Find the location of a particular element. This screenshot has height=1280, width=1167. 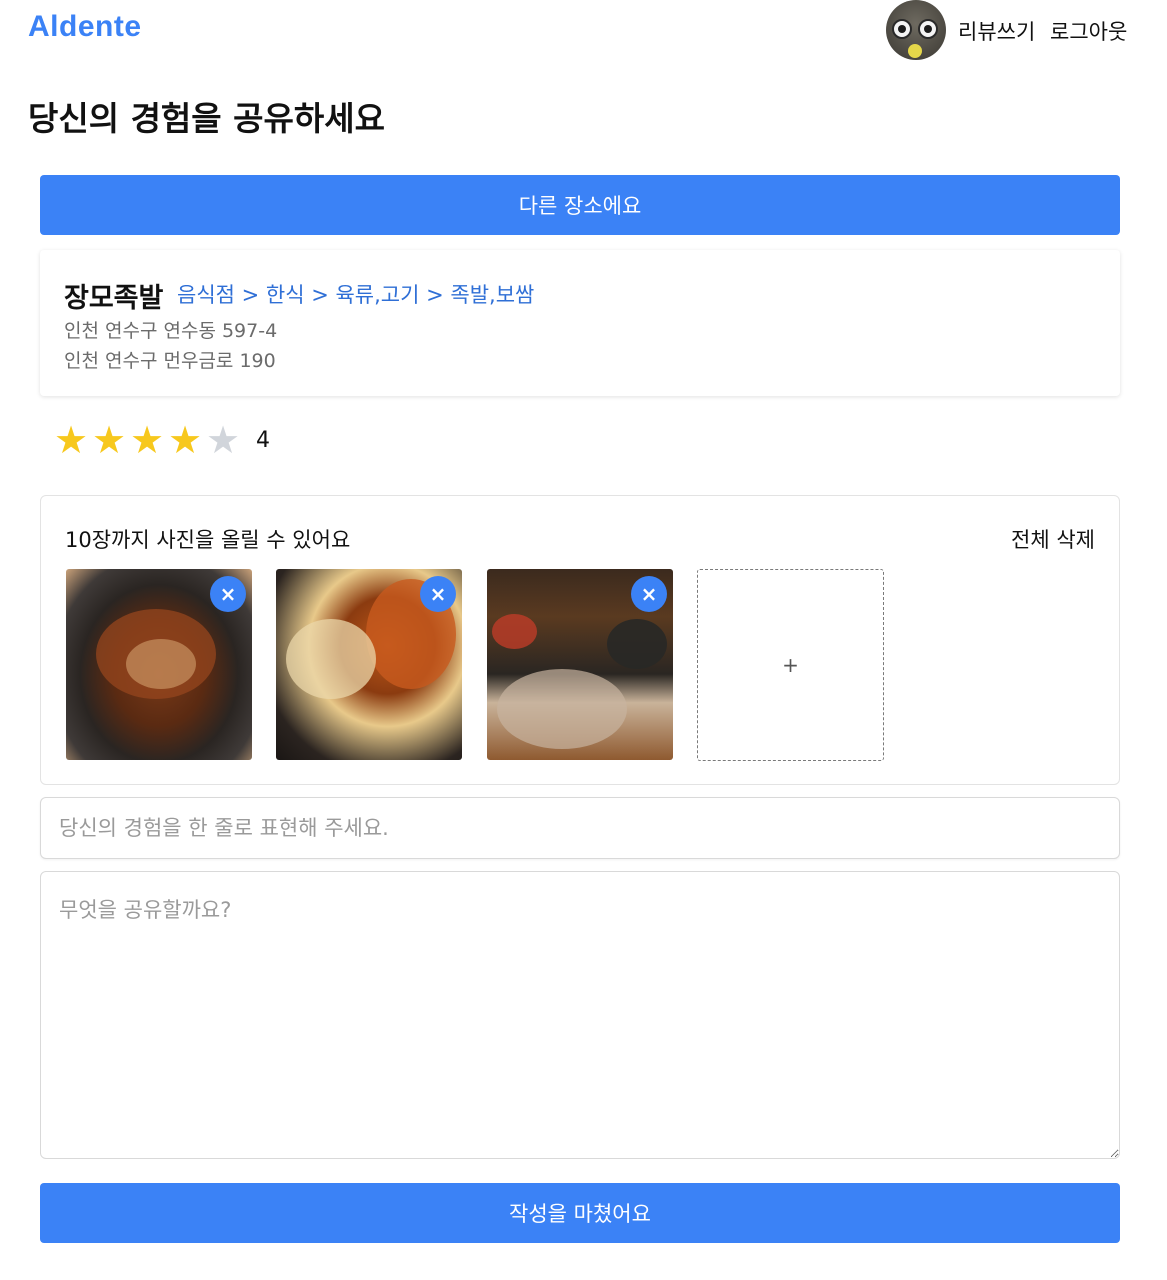

photo-limit-hint: 10장까지 사진을 올릴 수 있어요 is located at coordinates (208, 540).